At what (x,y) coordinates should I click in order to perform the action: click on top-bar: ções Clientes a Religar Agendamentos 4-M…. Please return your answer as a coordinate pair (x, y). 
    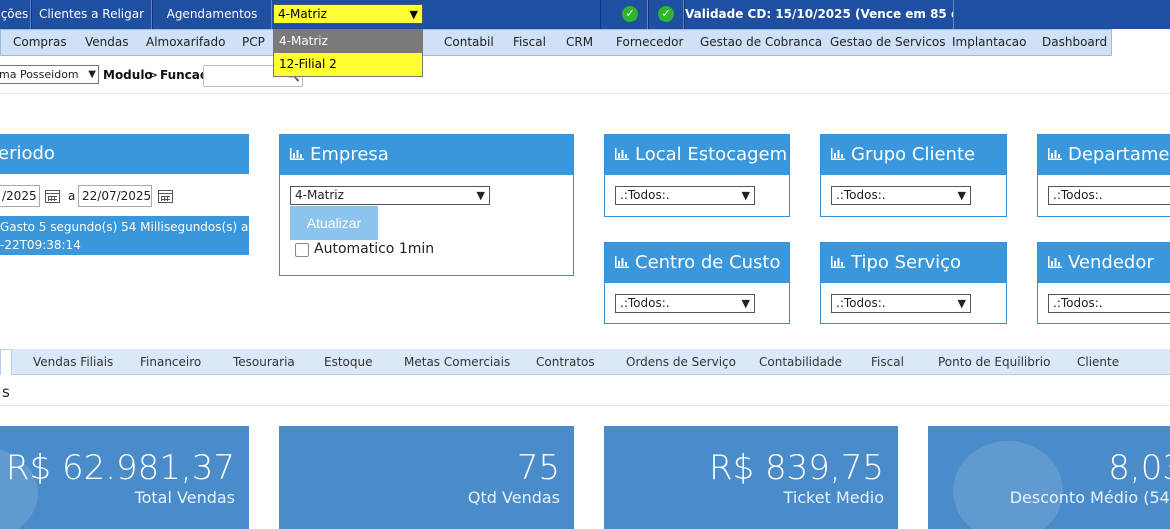
    Looking at the image, I should click on (585, 14).